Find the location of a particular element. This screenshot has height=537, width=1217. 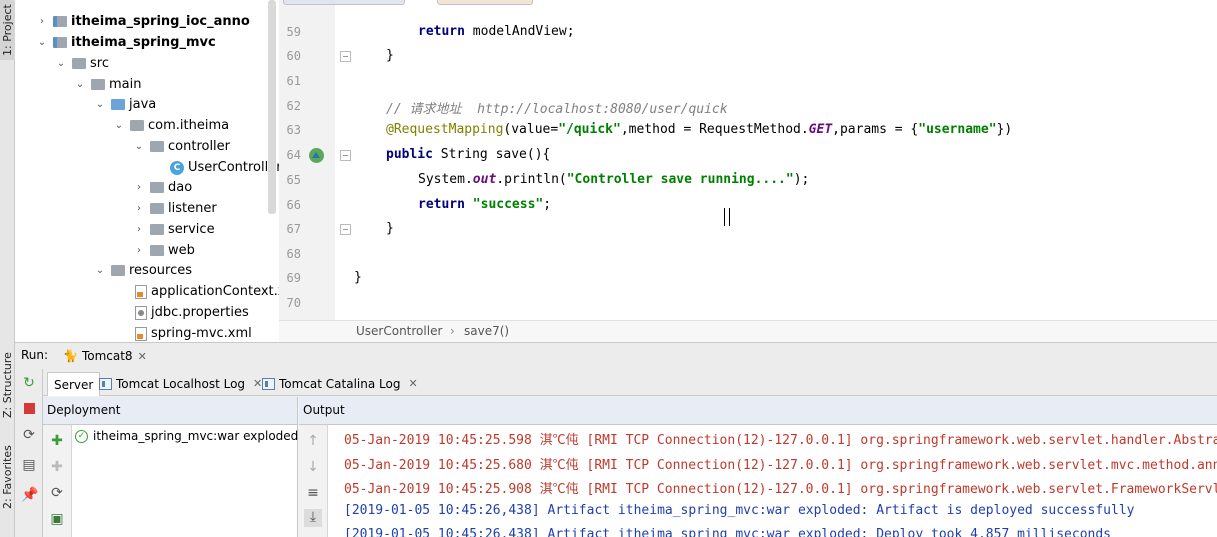

project-tool-tab-label: 1: Project is located at coordinates (7, 30).